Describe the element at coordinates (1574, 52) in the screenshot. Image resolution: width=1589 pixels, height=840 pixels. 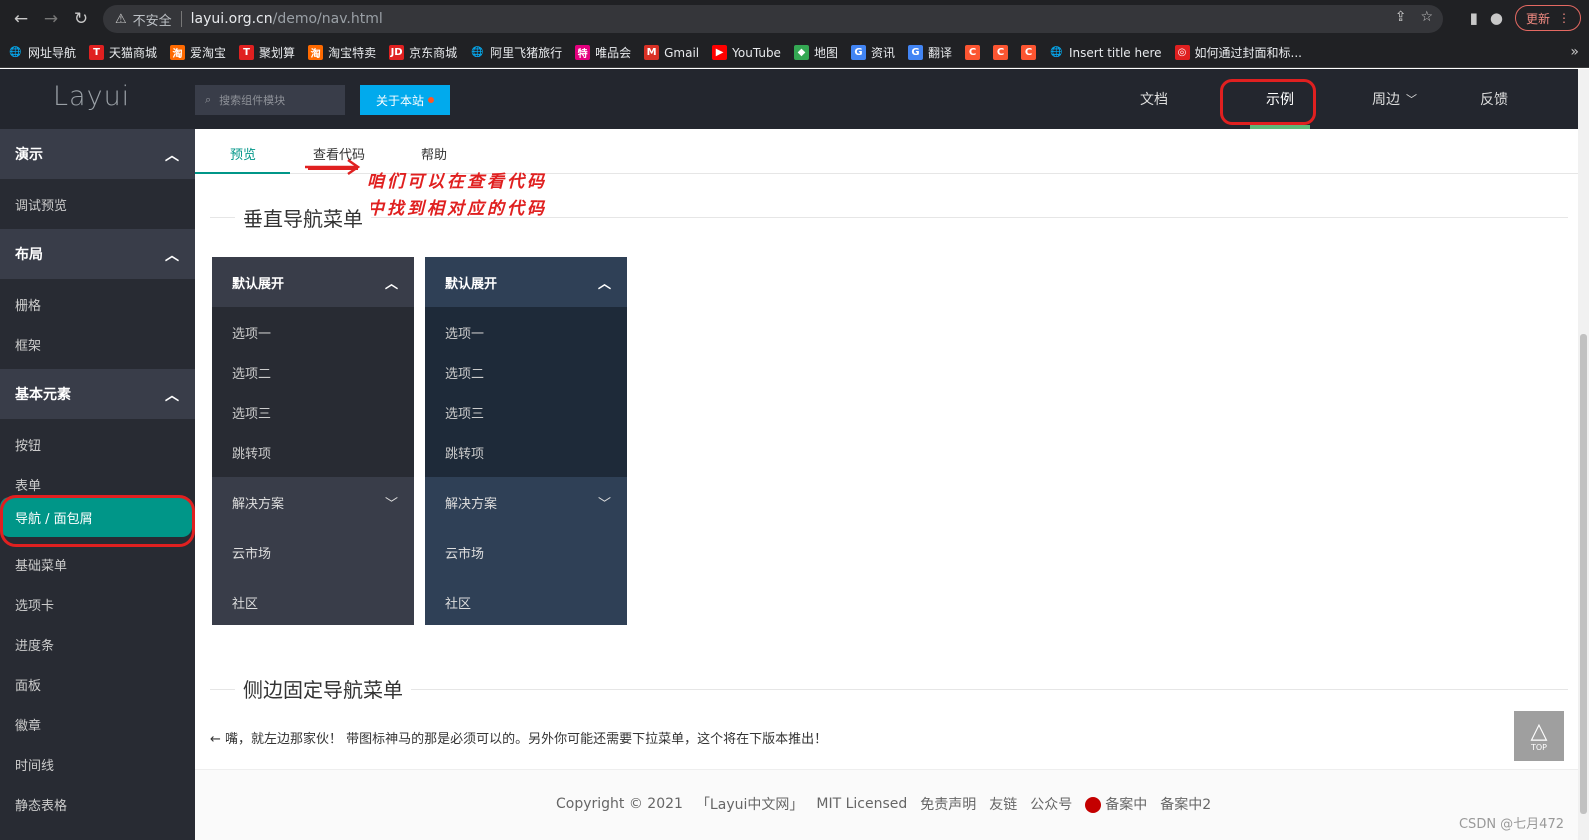
I see `more-bookmarks-icon: »` at that location.